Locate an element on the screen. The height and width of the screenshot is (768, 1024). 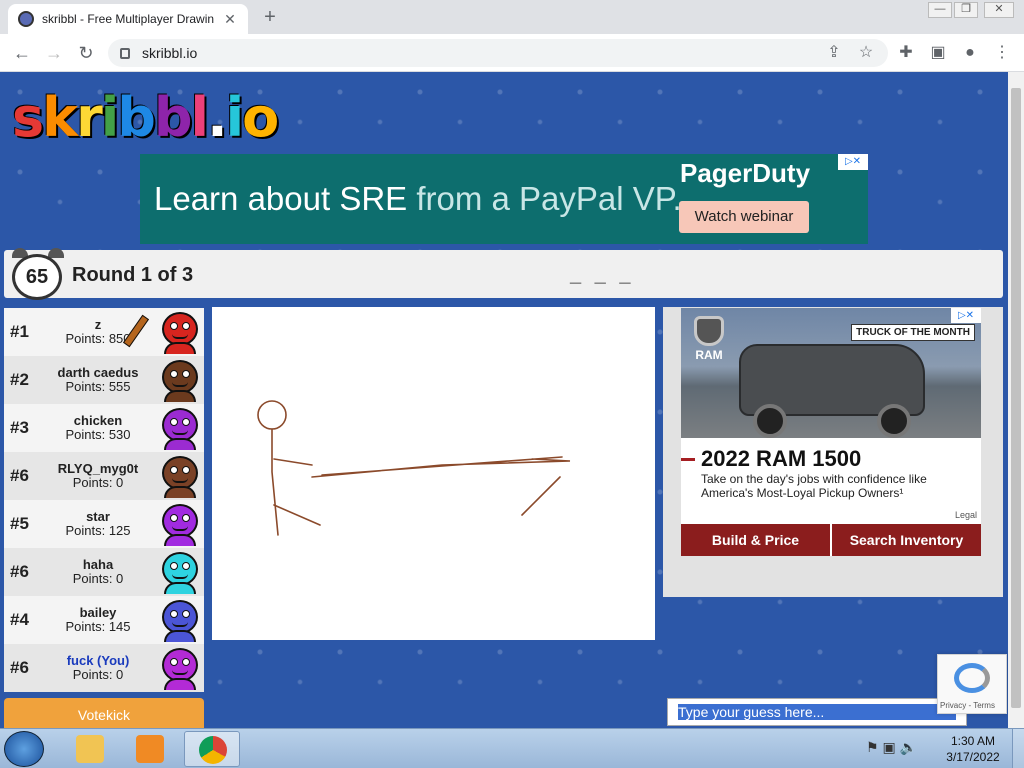
truck-of-month-badge: TRUCK OF THE MONTH is located at coordinates (913, 332).